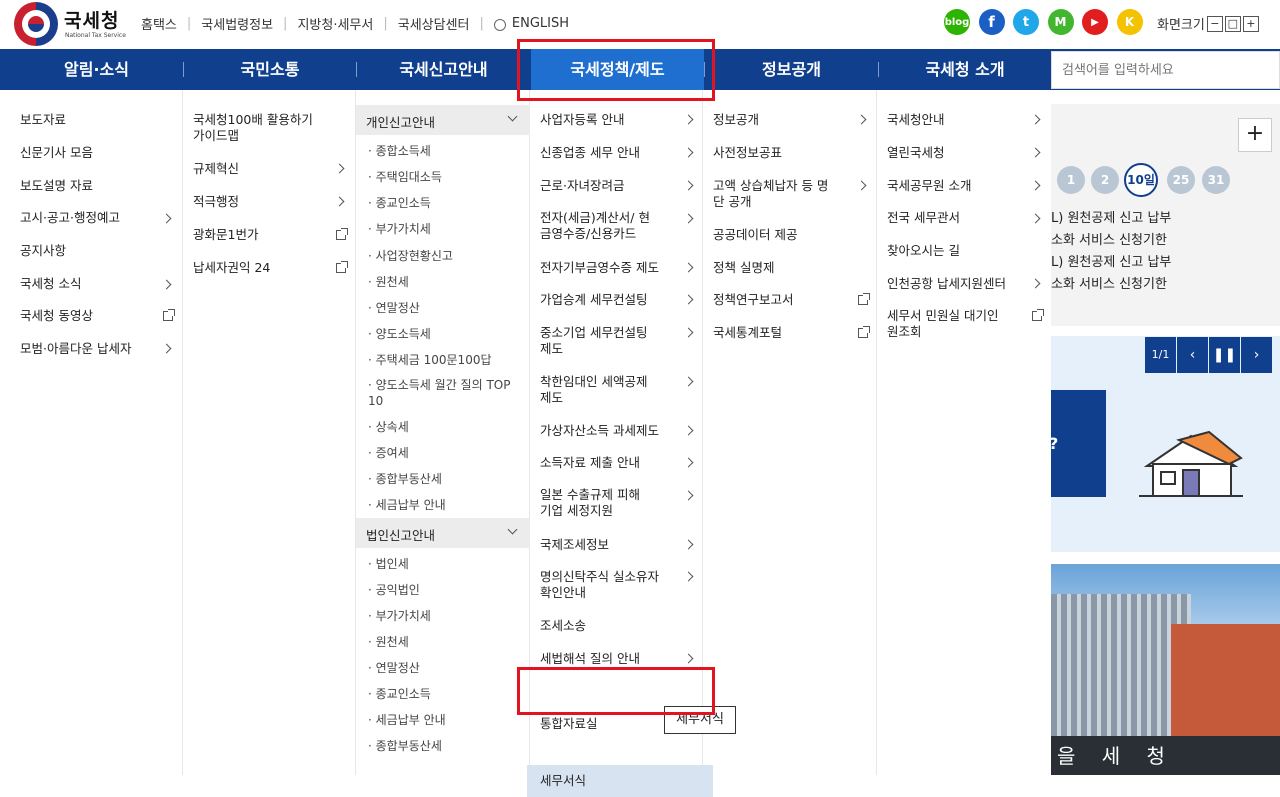 The height and width of the screenshot is (797, 1280). Describe the element at coordinates (1165, 669) in the screenshot. I see `building-photo: 을 세 청` at that location.